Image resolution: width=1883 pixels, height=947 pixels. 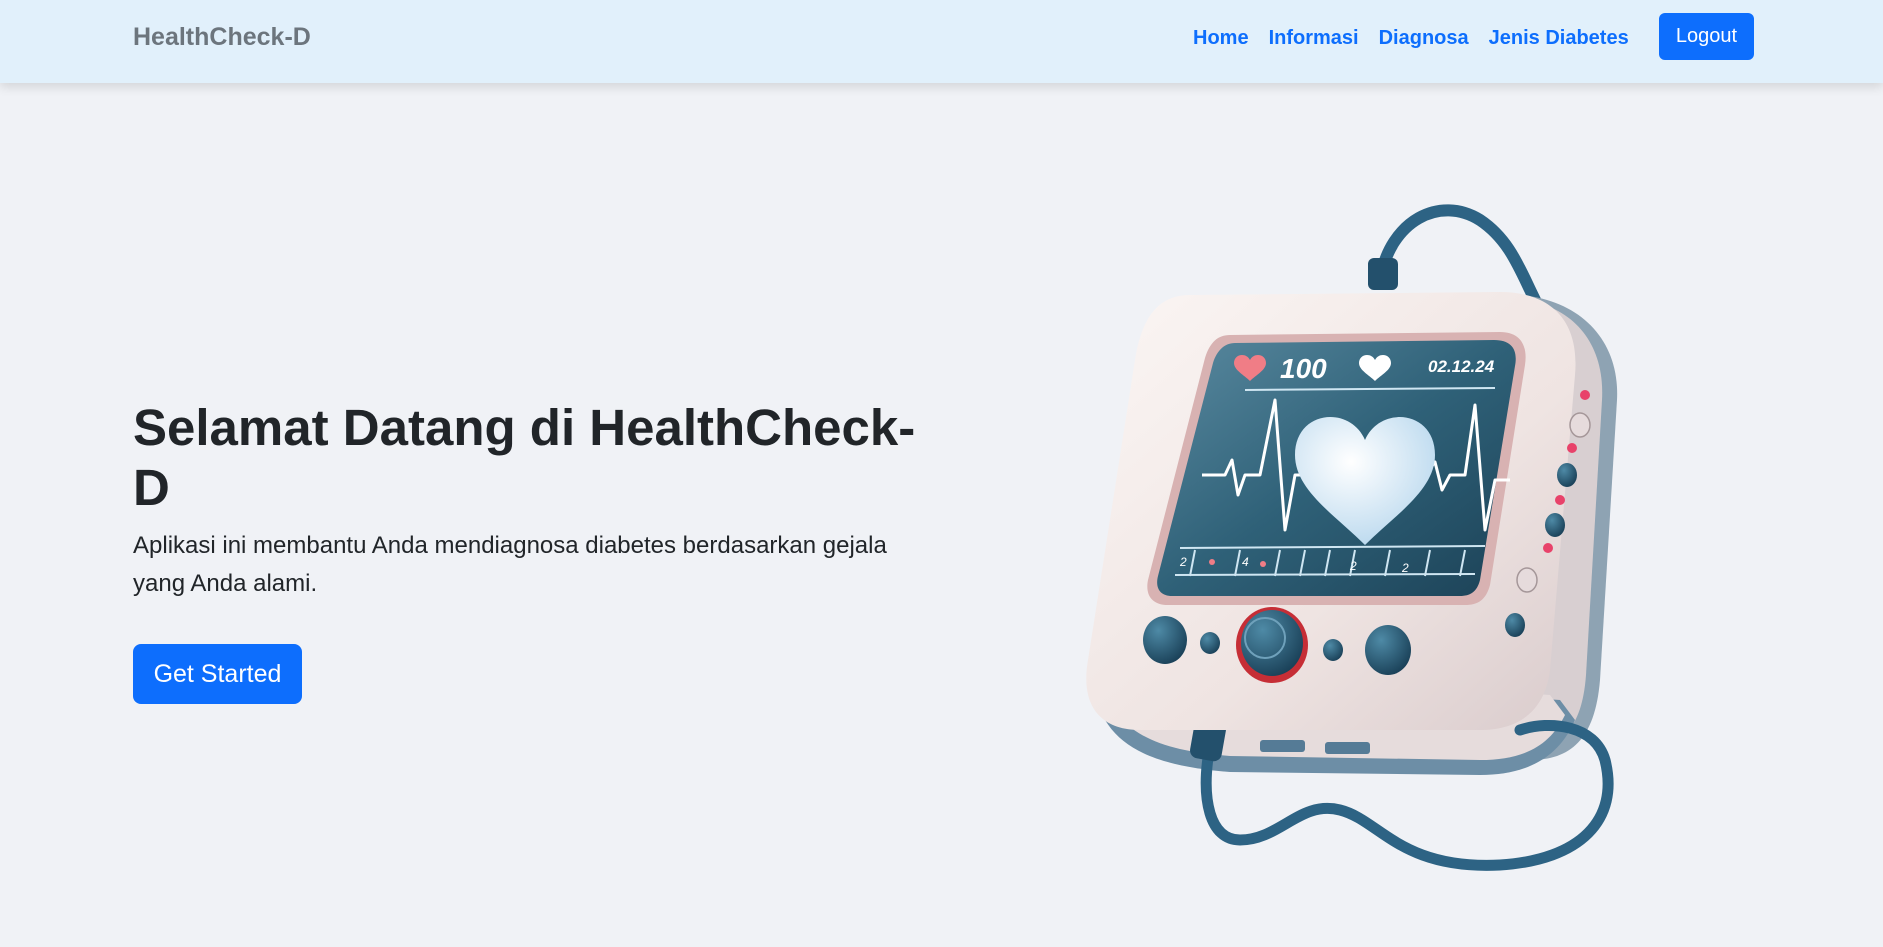 I want to click on tick-label-1: 2, so click(x=1183, y=562).